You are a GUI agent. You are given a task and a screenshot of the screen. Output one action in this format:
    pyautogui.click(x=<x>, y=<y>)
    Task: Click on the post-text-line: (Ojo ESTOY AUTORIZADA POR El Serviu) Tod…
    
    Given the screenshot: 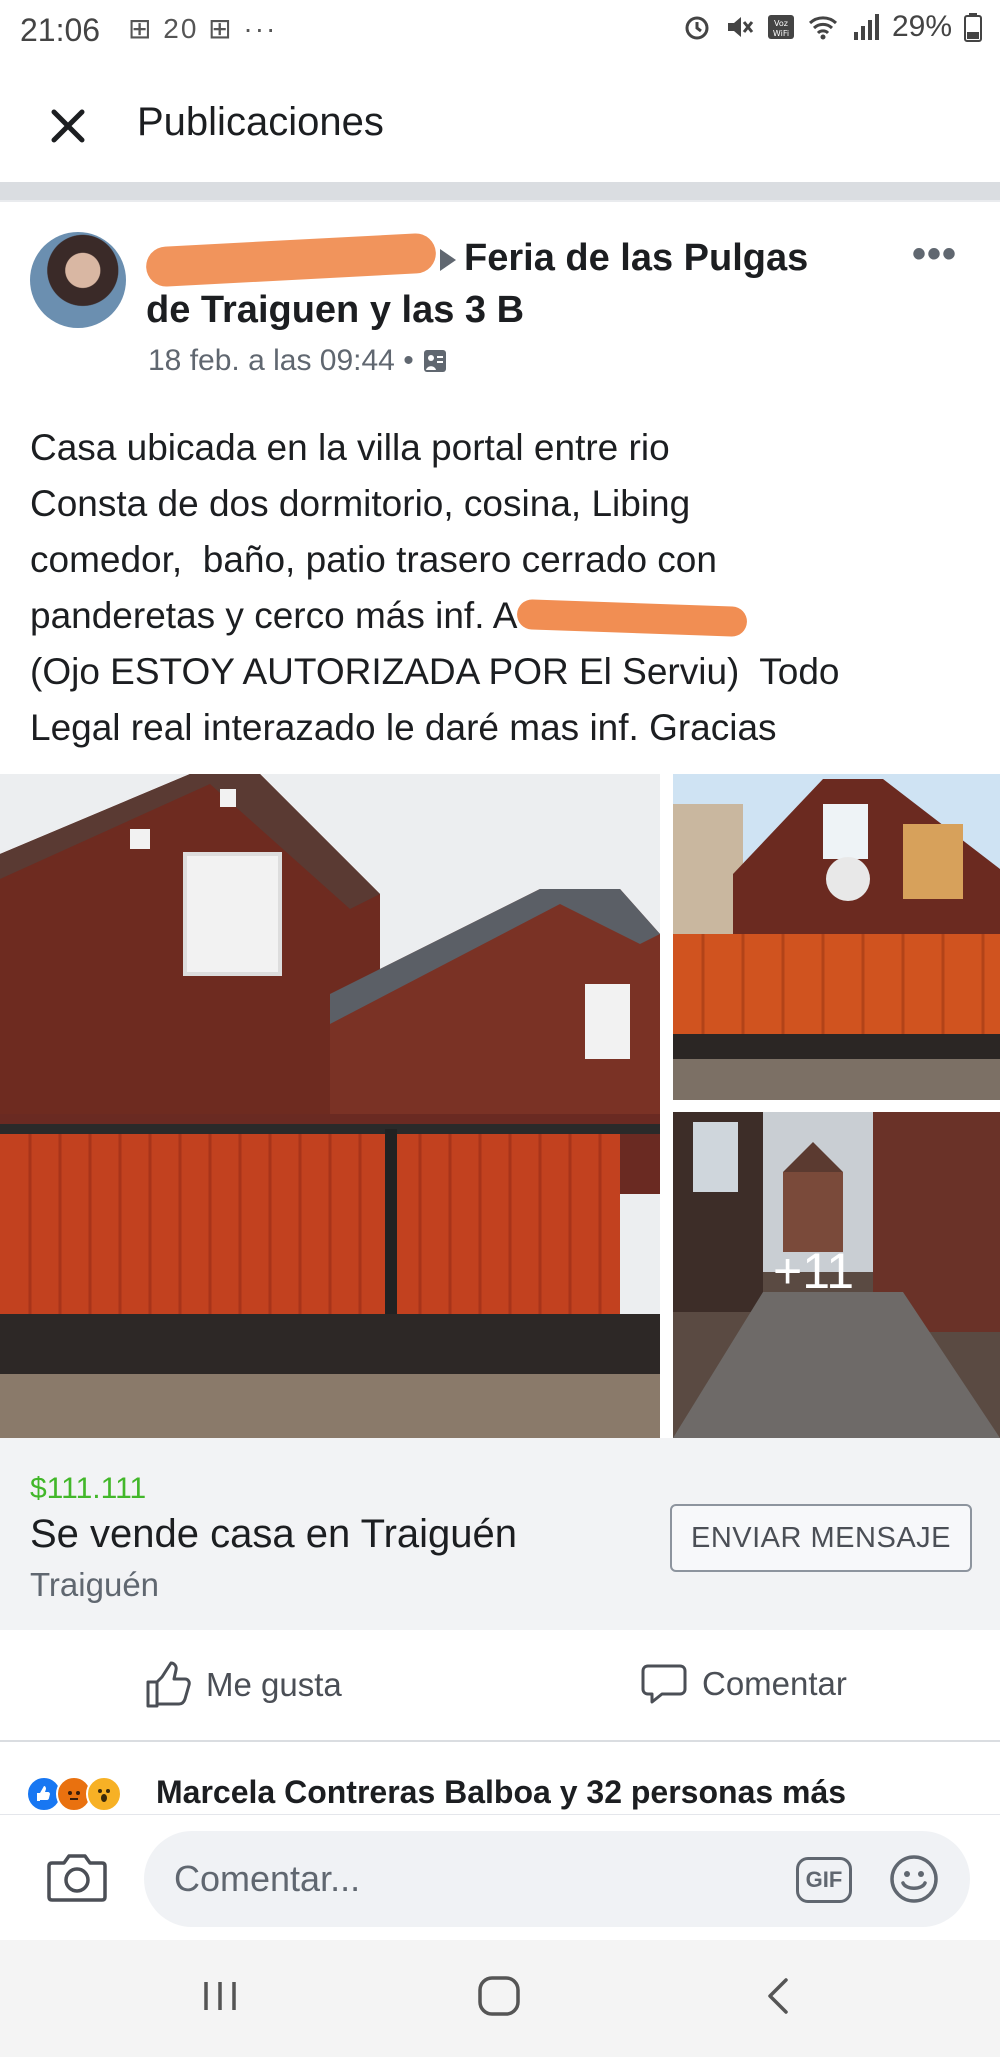 What is the action you would take?
    pyautogui.click(x=435, y=671)
    